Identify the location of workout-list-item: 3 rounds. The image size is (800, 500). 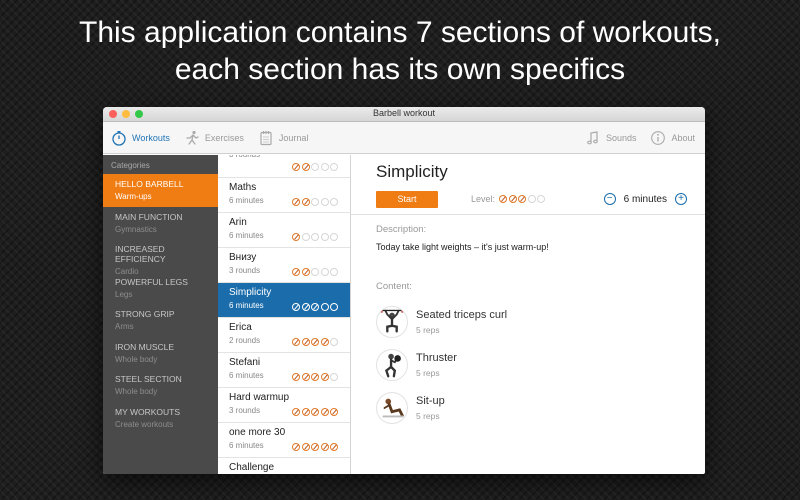
(284, 166).